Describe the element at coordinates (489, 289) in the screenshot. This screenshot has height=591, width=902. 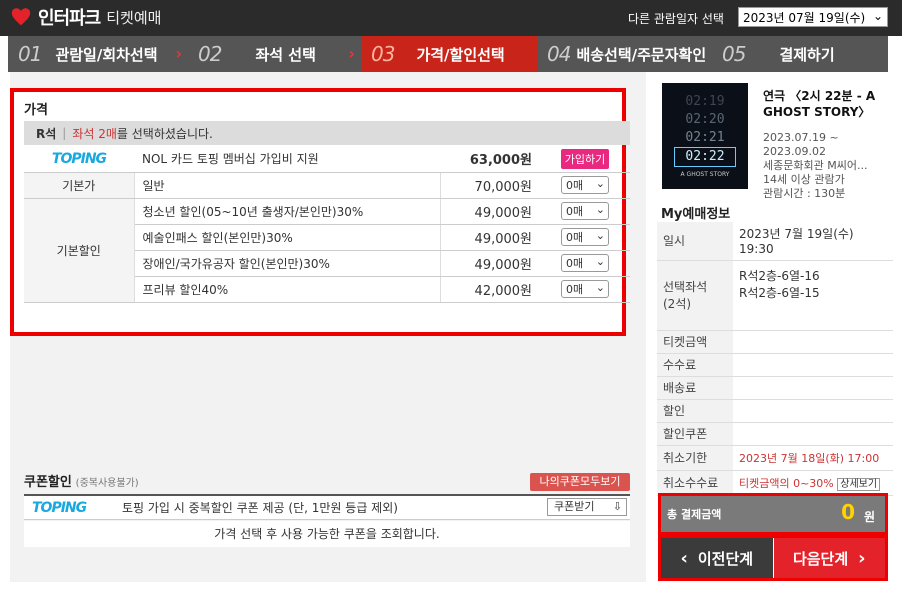
I see `price-amount: 42,000원` at that location.